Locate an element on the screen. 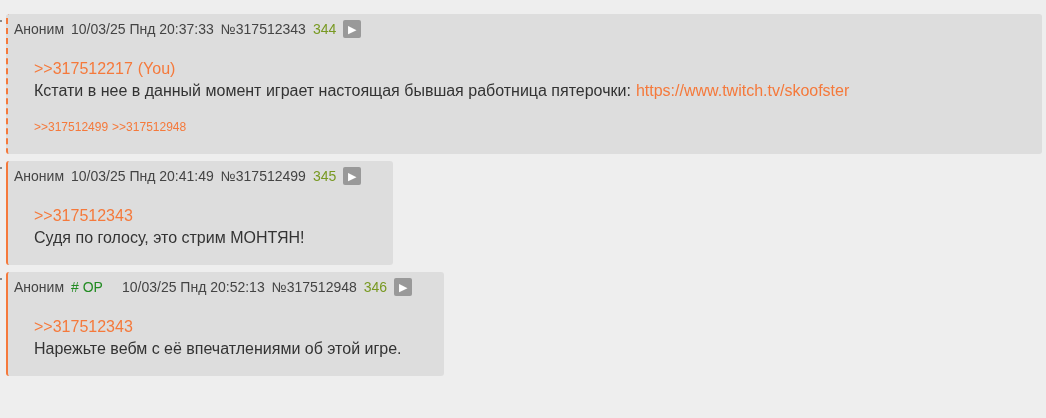 Image resolution: width=1046 pixels, height=418 pixels. post-index: 346 is located at coordinates (375, 287).